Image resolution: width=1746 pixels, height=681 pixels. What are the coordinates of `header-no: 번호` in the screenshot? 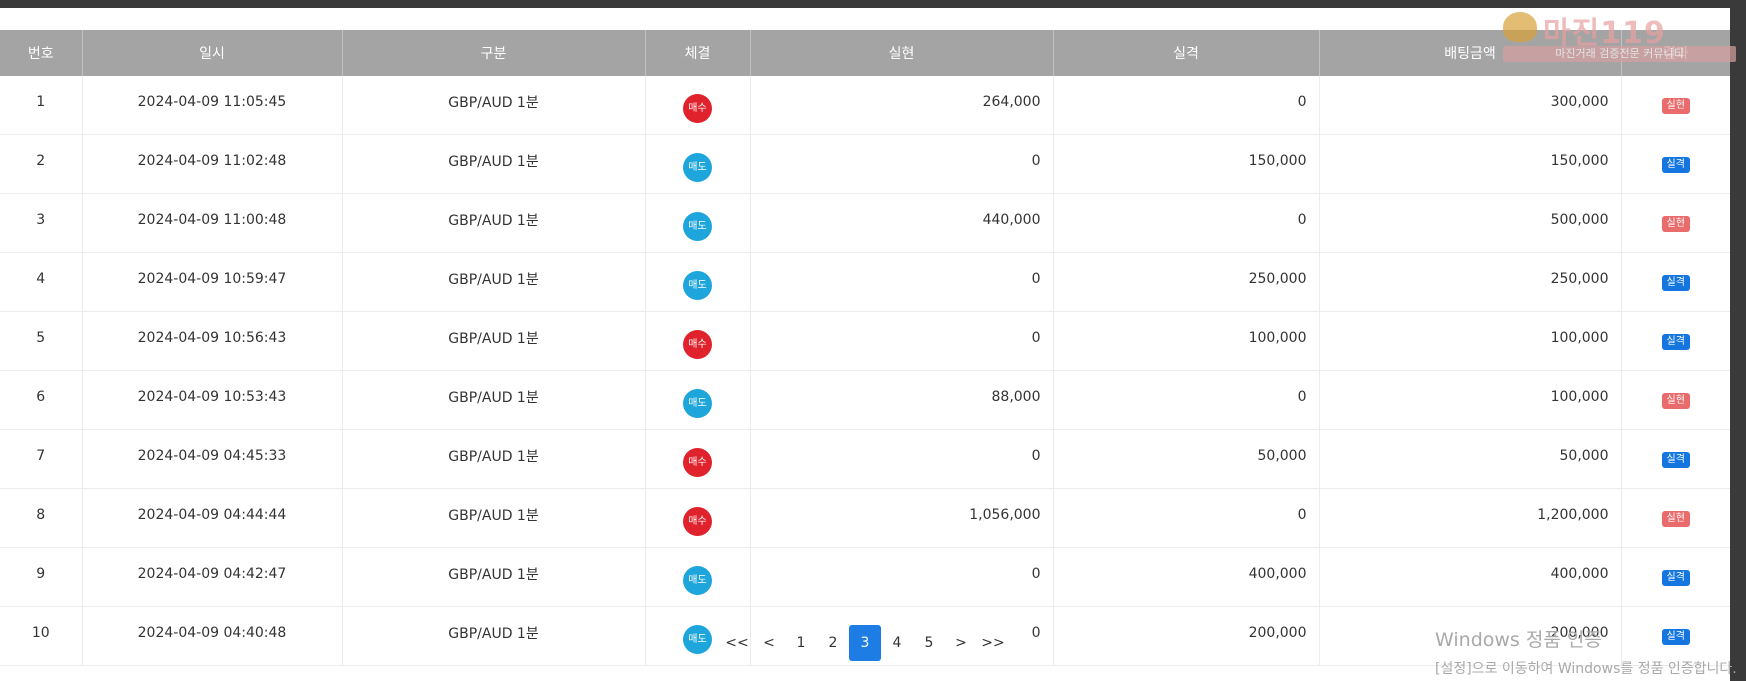 It's located at (41, 53).